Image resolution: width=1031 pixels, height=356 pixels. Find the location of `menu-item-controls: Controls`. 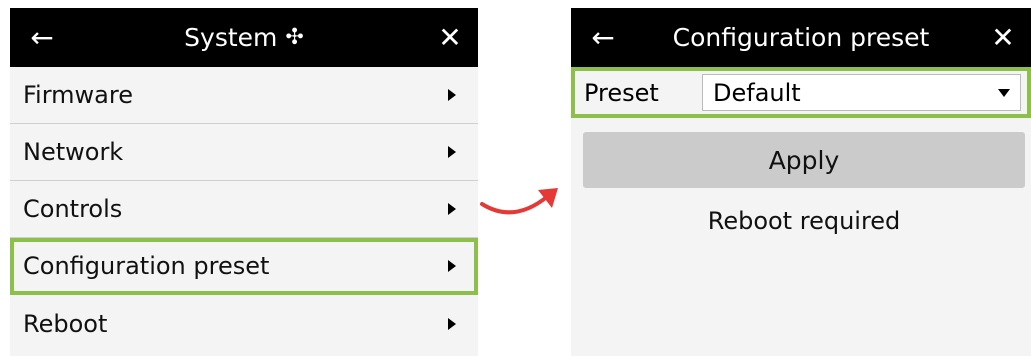

menu-item-controls: Controls is located at coordinates (244, 209).